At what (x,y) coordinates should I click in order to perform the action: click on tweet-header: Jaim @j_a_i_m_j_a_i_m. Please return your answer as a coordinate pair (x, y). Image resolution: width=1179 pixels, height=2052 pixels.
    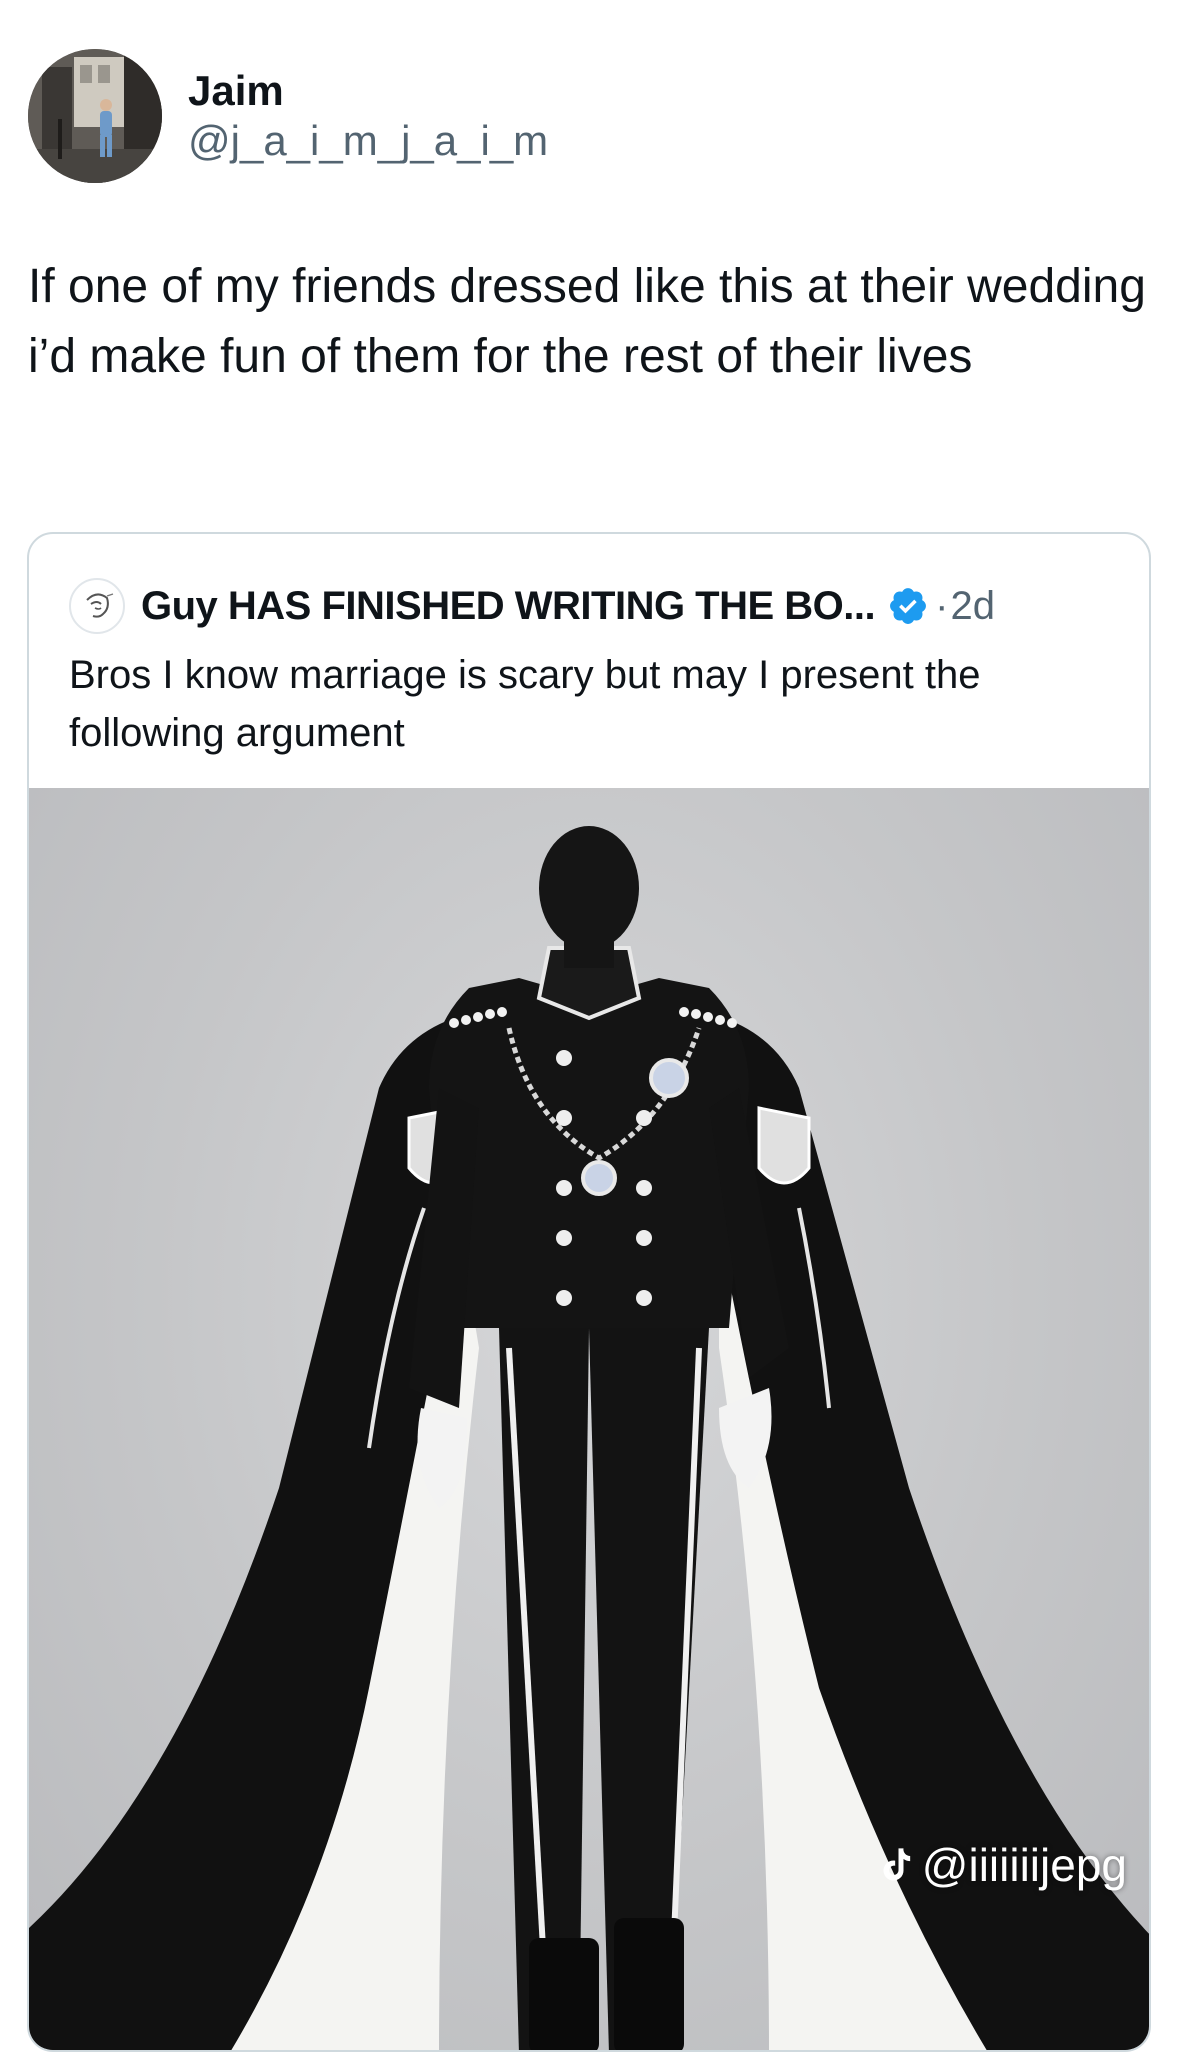
    Looking at the image, I should click on (288, 116).